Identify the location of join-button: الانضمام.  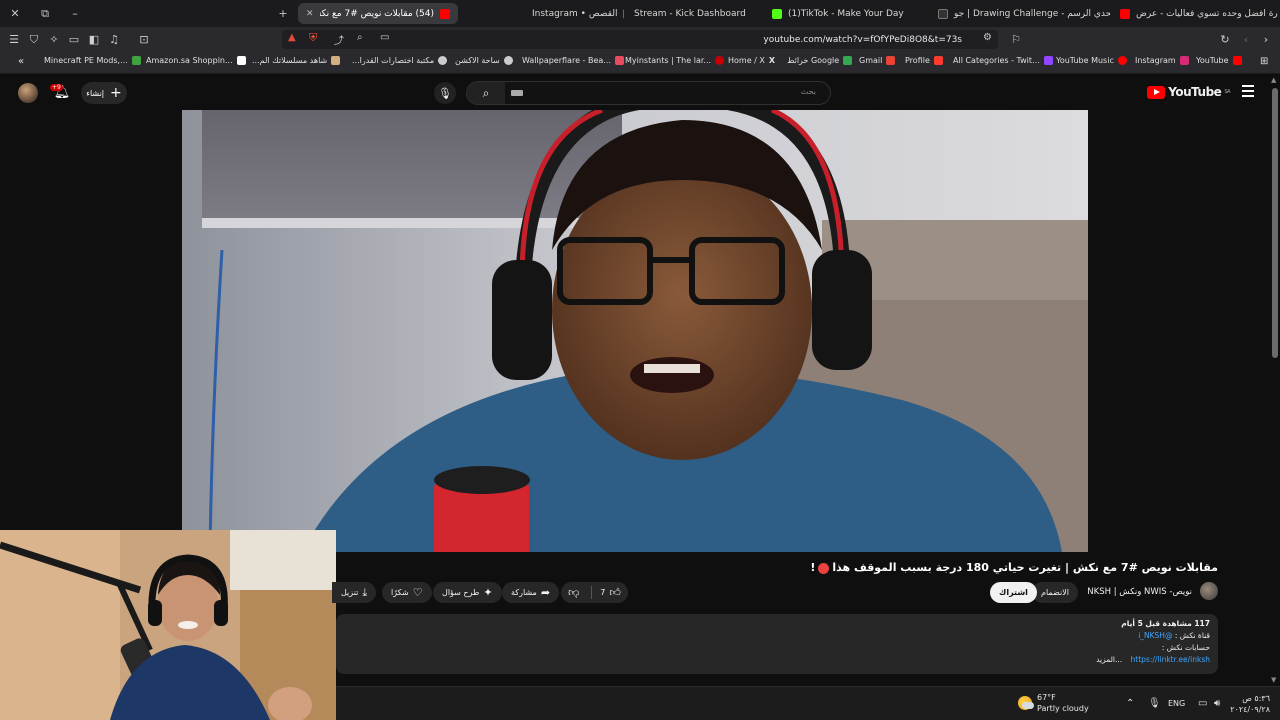
(1055, 592).